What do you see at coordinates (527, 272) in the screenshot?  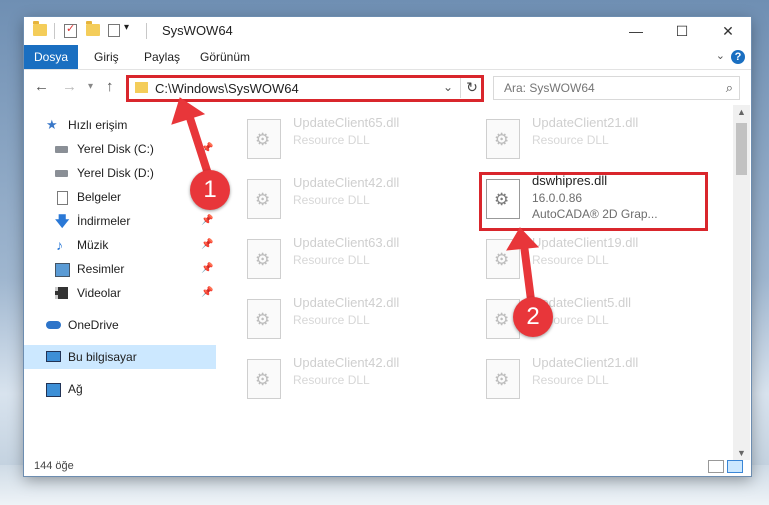 I see `arrow-2-shaft` at bounding box center [527, 272].